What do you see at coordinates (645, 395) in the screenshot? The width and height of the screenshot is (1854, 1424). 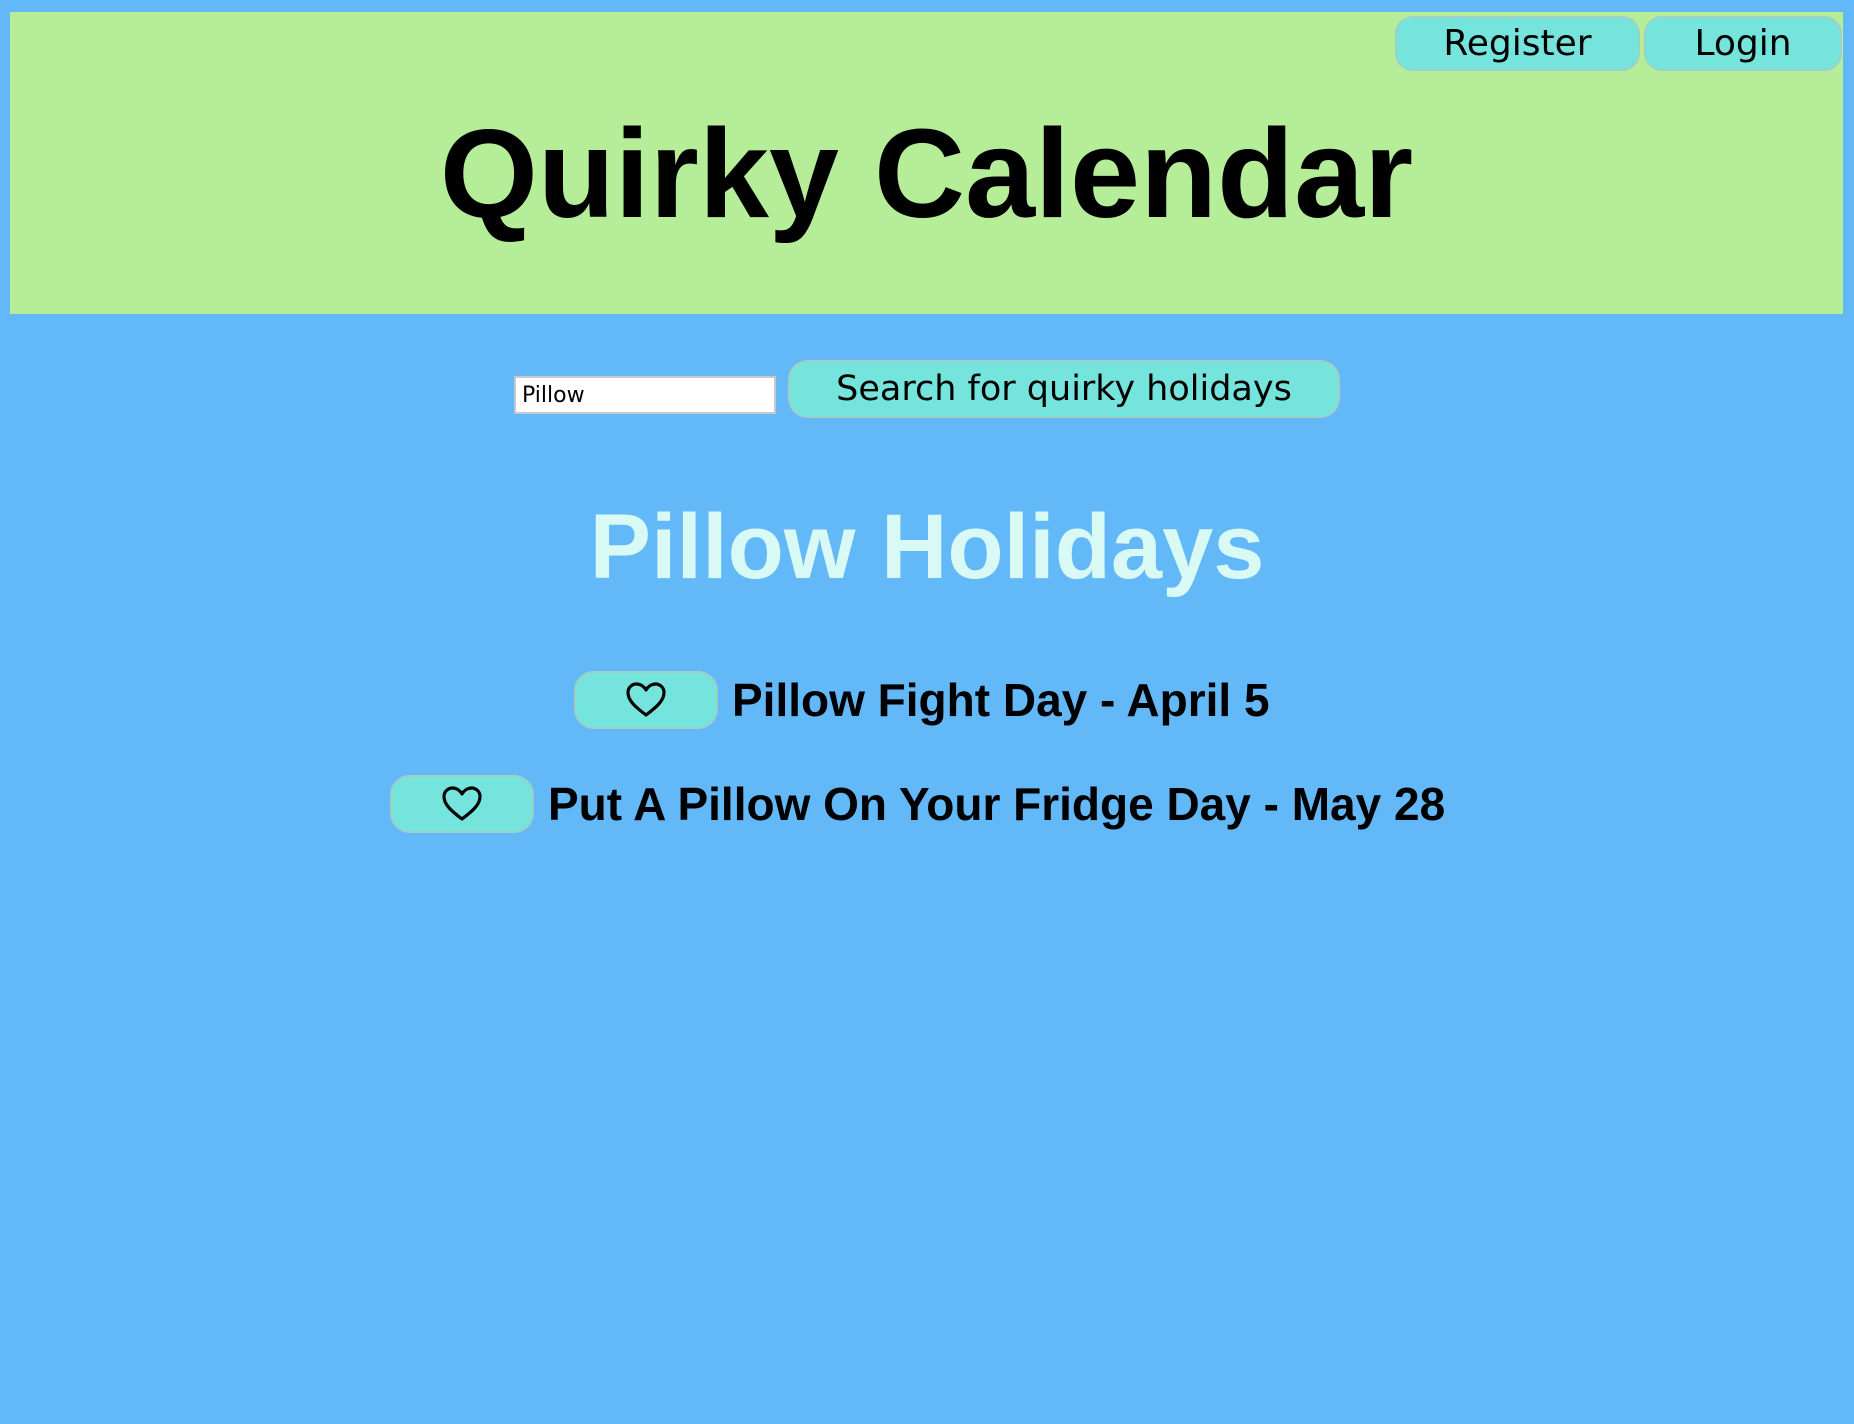 I see `search-input` at bounding box center [645, 395].